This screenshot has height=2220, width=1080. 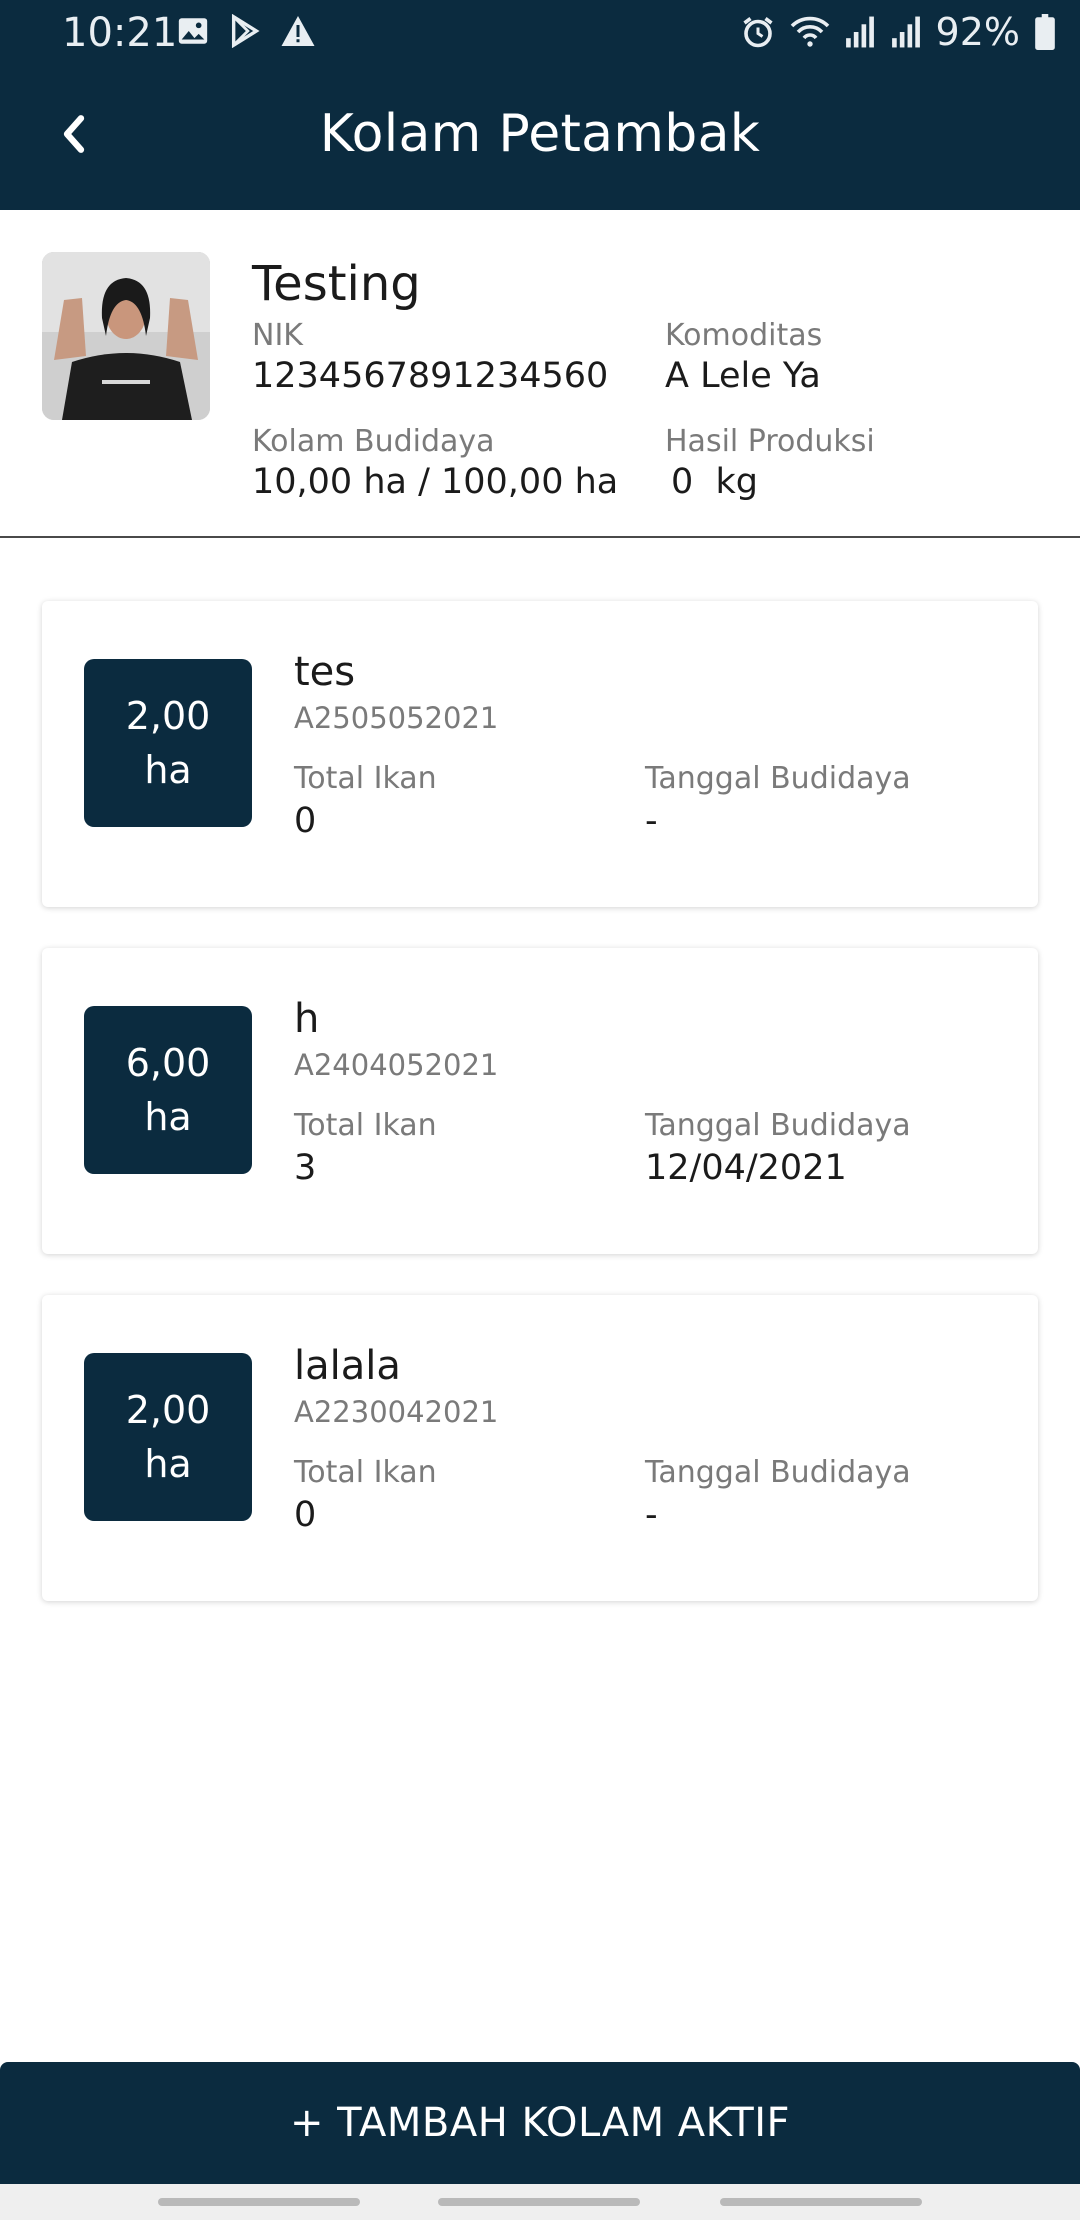 I want to click on total-ikan-value: 3, so click(x=305, y=1168).